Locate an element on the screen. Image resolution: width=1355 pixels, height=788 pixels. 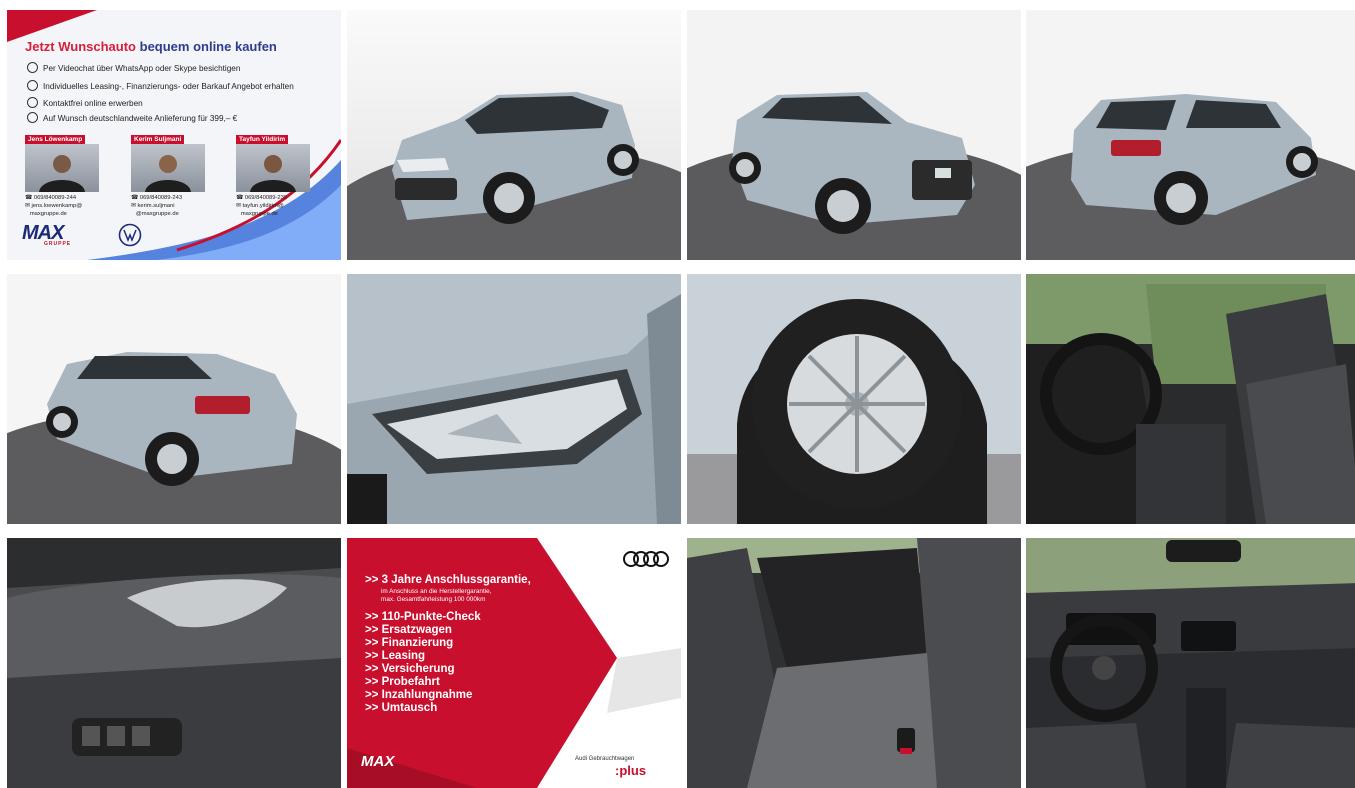
max-gruppe-logo: MAX is located at coordinates (378, 761).